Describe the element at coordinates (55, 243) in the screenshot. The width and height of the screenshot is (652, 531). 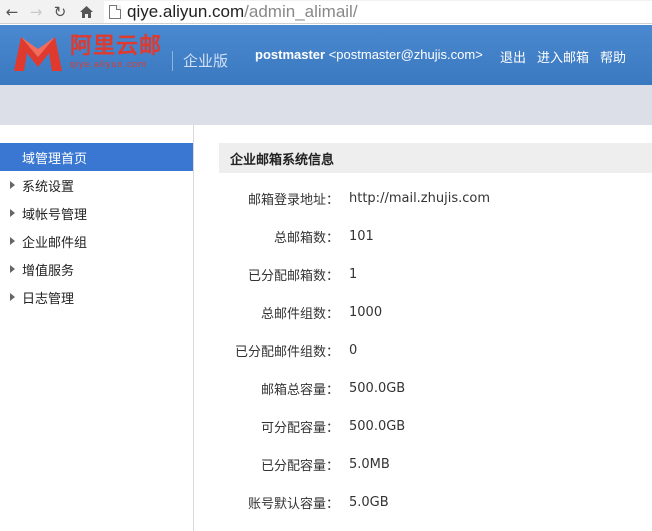
I see `sidebar-item-label: 企业邮件组` at that location.